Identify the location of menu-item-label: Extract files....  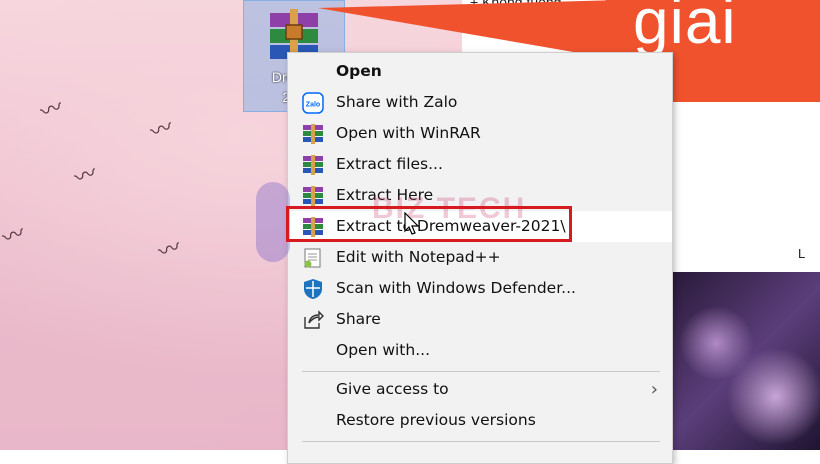
(389, 164).